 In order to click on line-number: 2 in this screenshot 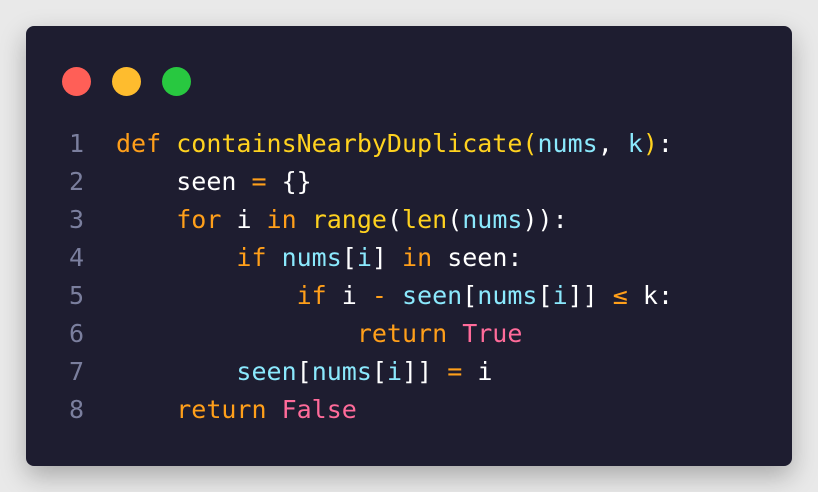, I will do `click(76, 181)`.